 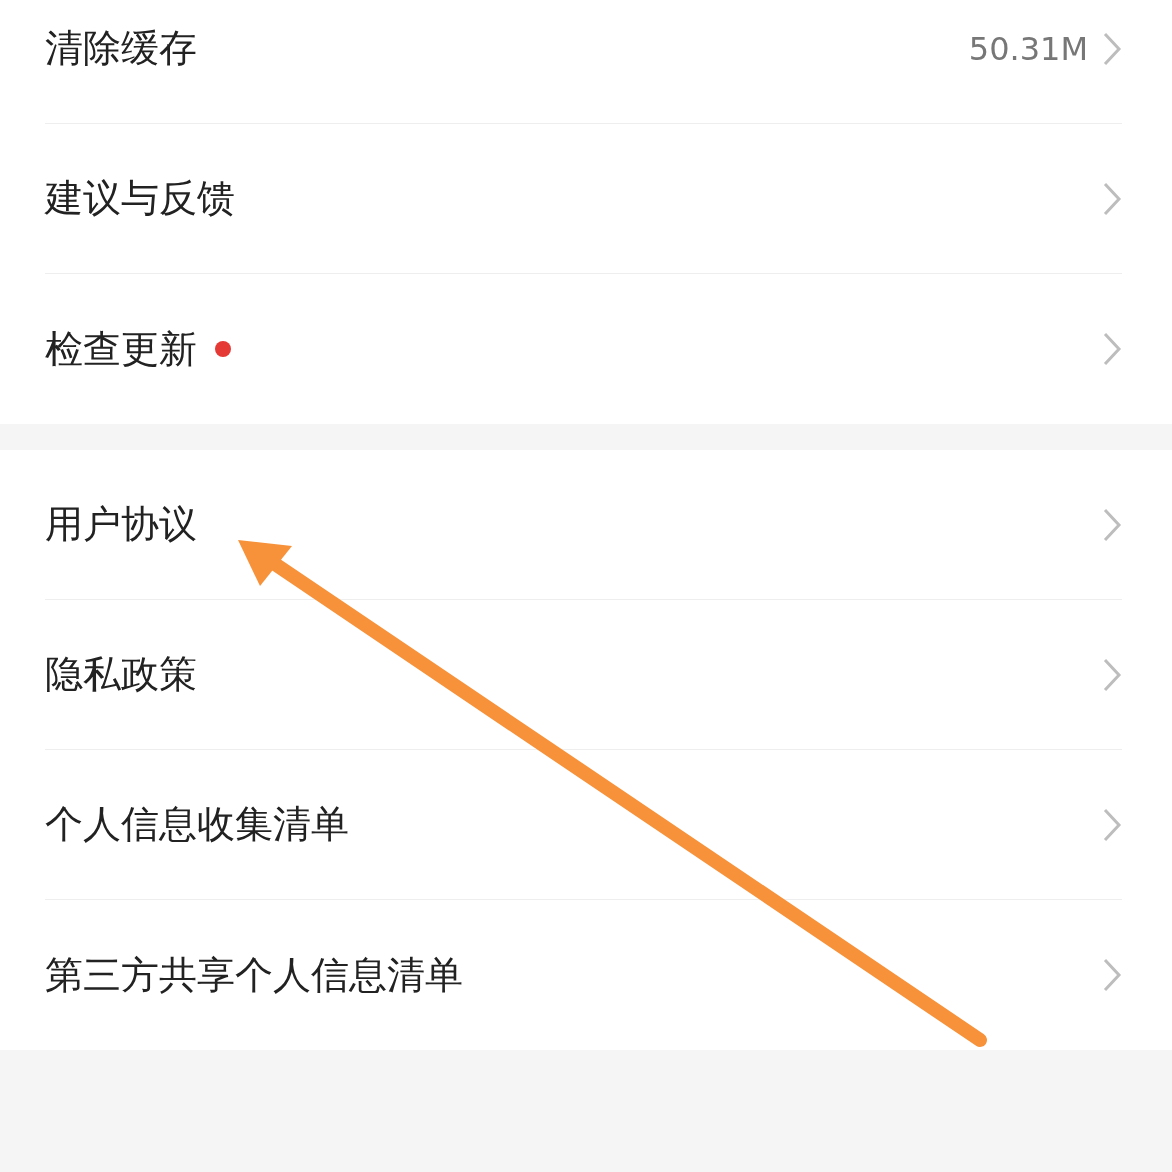 I want to click on settings-row: 清除缓存 50.31M, so click(x=583, y=62).